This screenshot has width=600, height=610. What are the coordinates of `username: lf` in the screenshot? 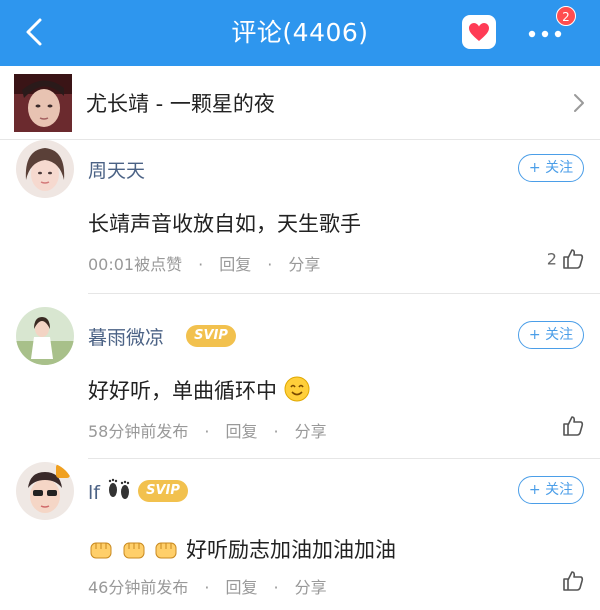 It's located at (110, 491).